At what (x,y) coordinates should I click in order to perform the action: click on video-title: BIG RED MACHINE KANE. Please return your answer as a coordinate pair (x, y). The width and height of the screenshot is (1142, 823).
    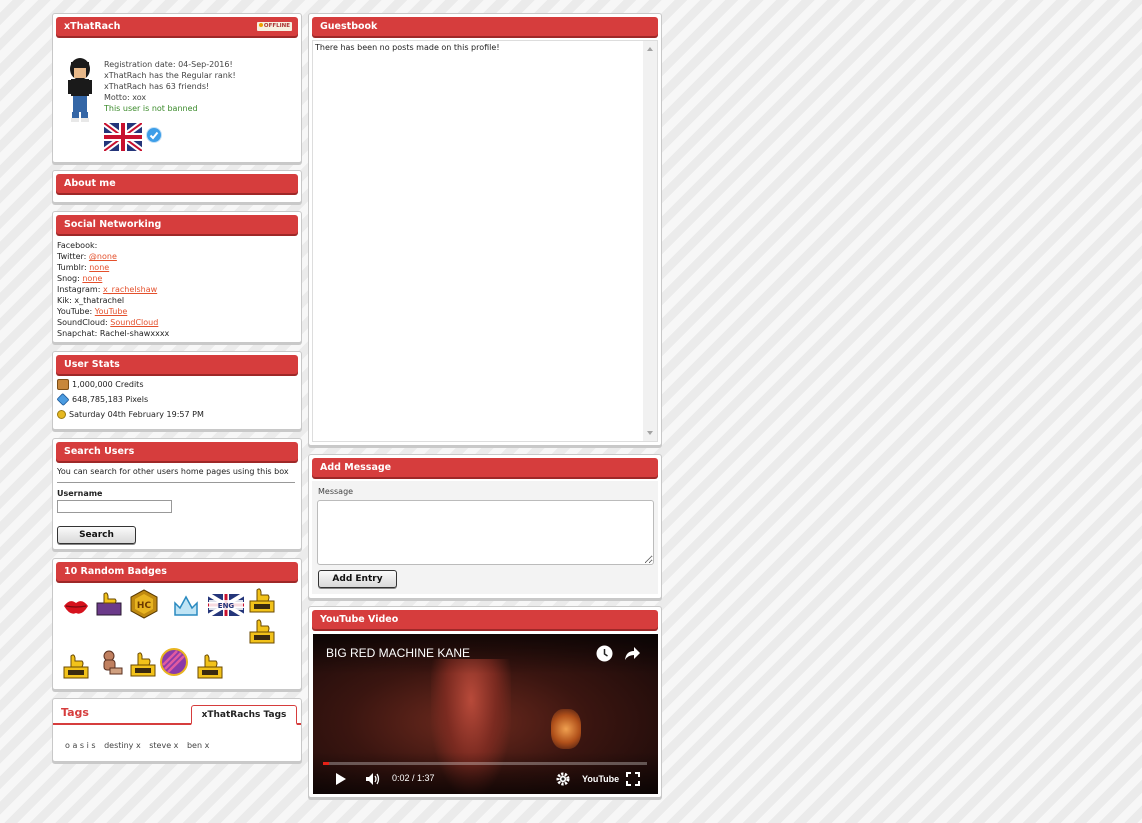
    Looking at the image, I should click on (398, 653).